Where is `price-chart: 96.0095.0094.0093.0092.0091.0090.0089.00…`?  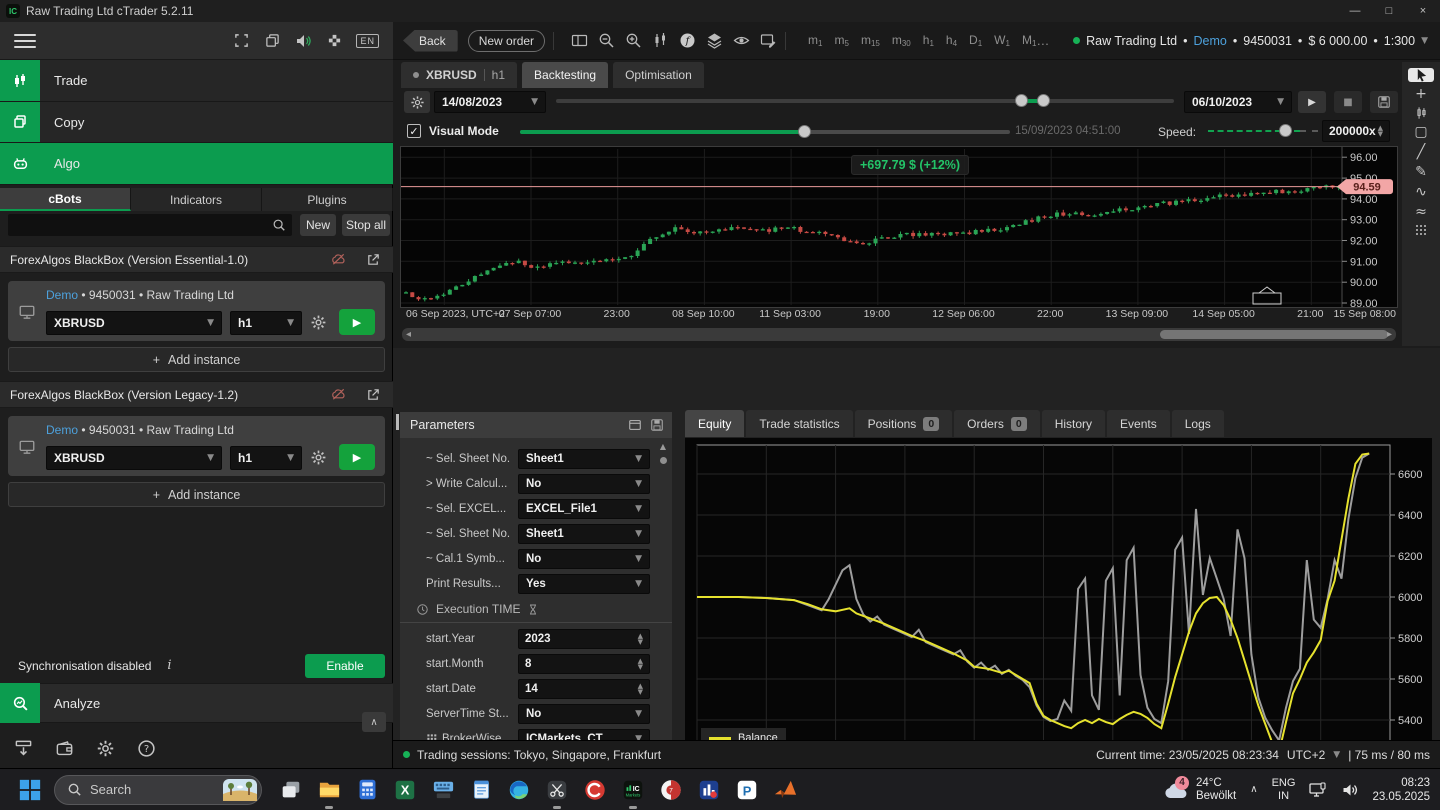
price-chart: 96.0095.0094.0093.0092.0091.0090.0089.00… is located at coordinates (899, 227).